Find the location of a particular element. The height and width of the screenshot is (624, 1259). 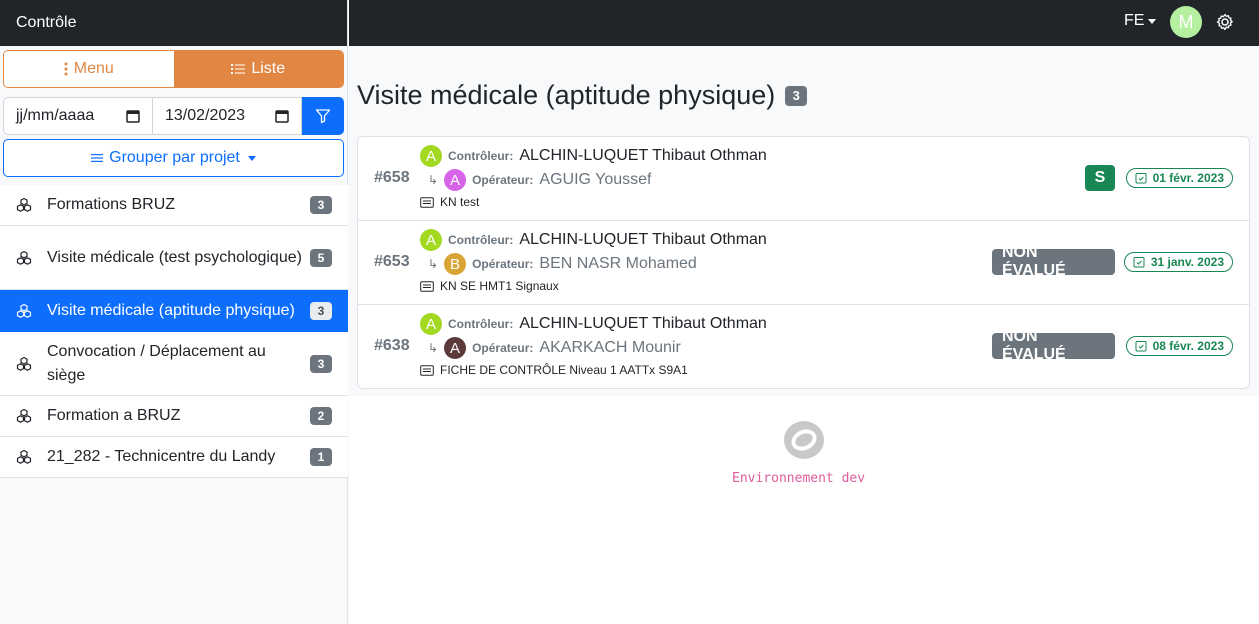

user-avatar: M is located at coordinates (1186, 22).